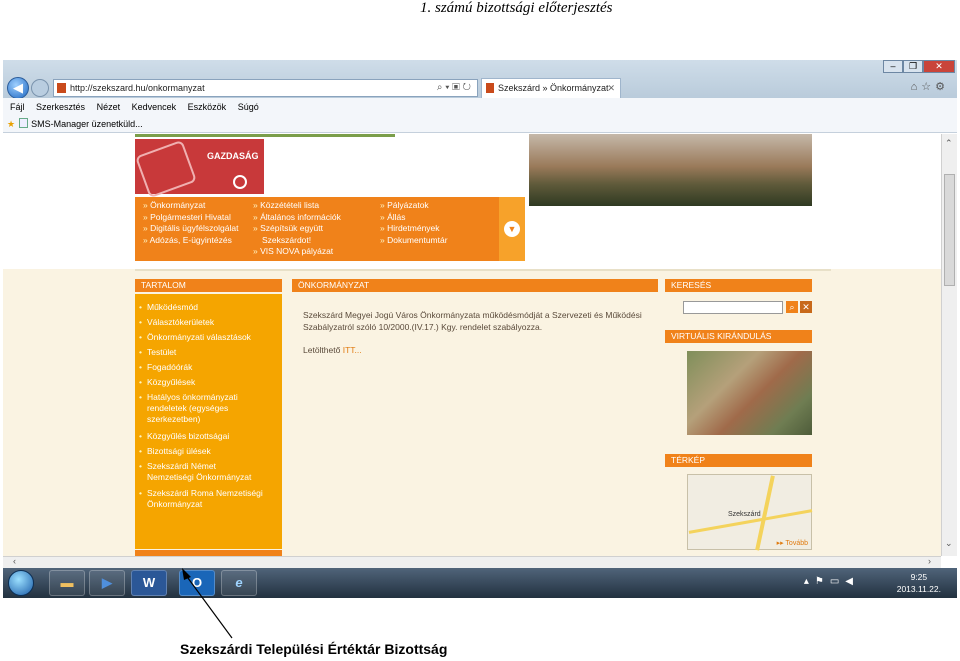 Image resolution: width=960 pixels, height=661 pixels. I want to click on tab-title: Szekszárd » Önkormányzat, so click(553, 88).